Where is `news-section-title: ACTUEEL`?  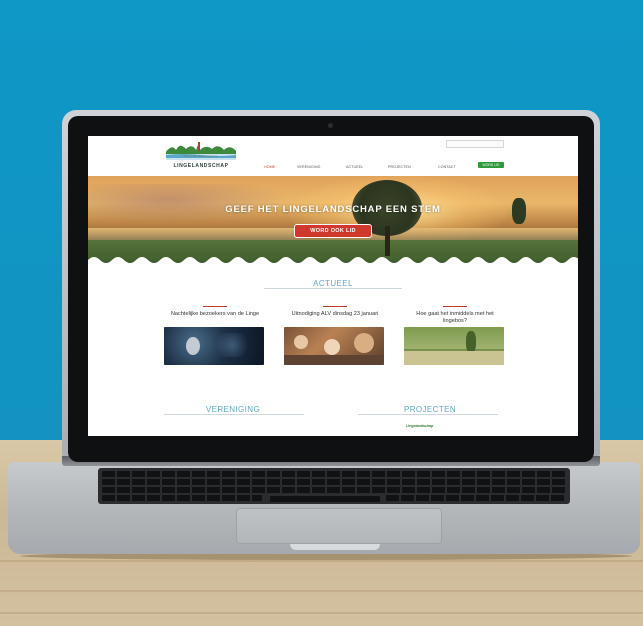 news-section-title: ACTUEEL is located at coordinates (333, 283).